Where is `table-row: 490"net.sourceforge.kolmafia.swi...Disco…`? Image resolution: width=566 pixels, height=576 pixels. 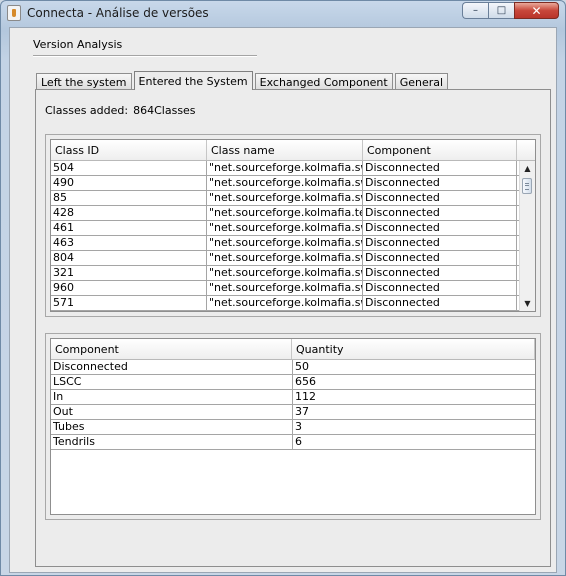 table-row: 490"net.sourceforge.kolmafia.swi...Disco… is located at coordinates (286, 183).